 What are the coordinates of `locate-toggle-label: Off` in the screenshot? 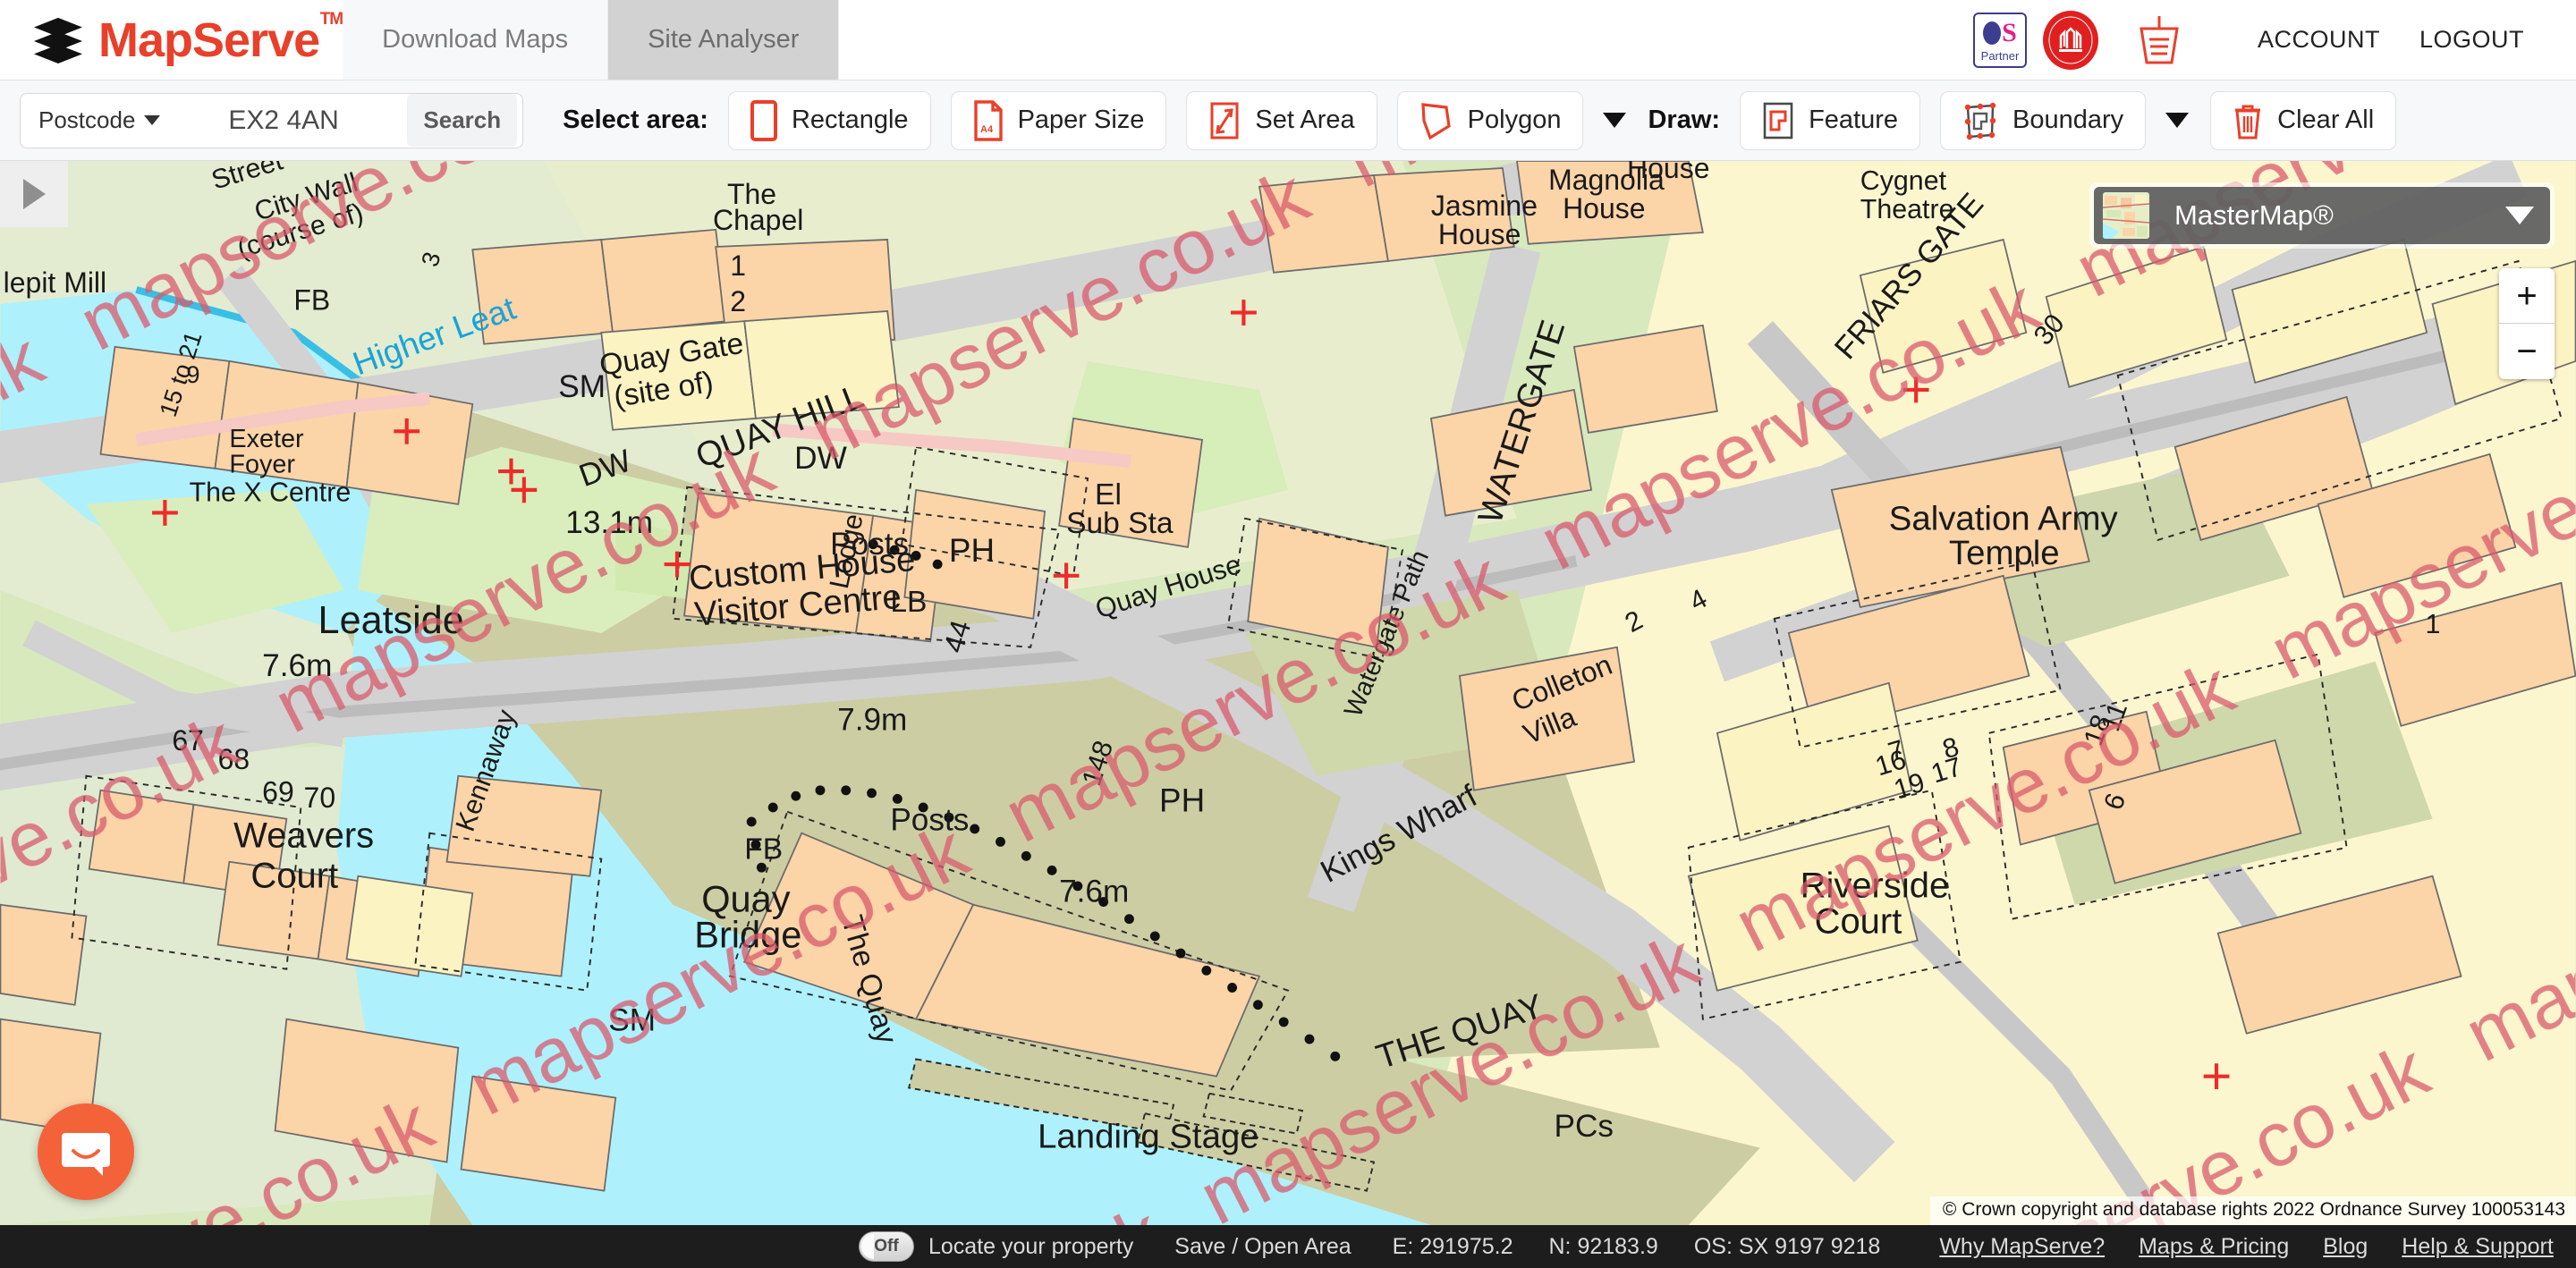 It's located at (886, 1246).